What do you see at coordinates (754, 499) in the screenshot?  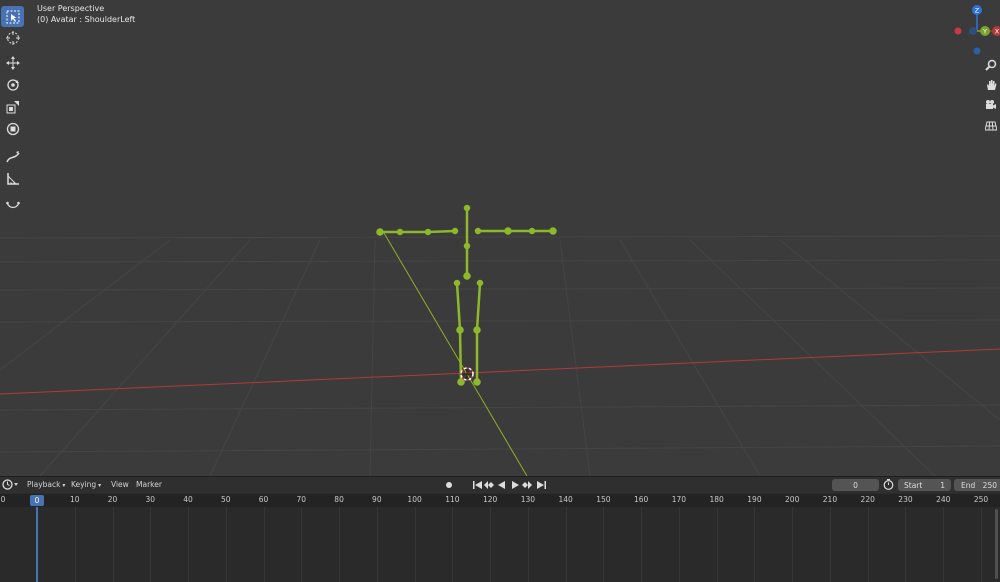 I see `ruler-tick-label: 190` at bounding box center [754, 499].